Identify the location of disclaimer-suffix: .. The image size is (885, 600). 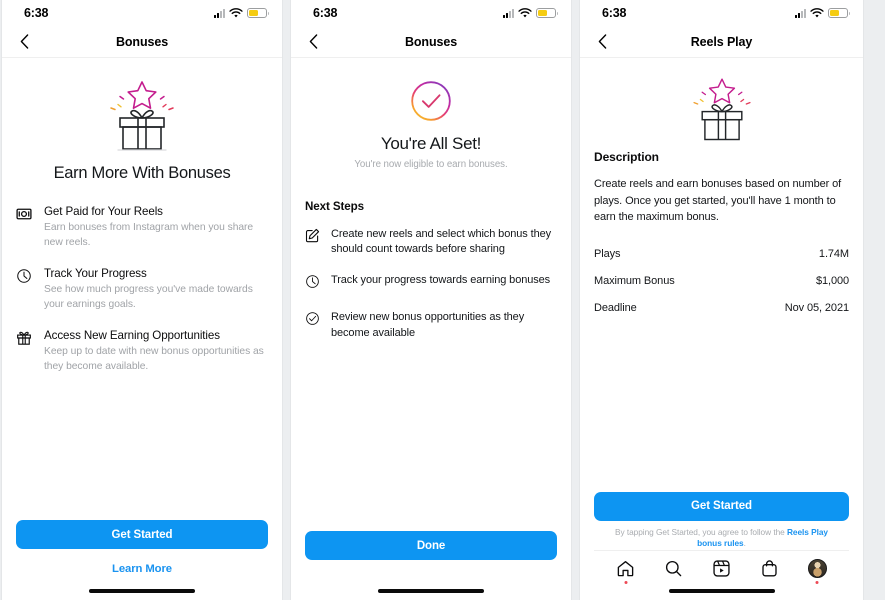
(744, 543).